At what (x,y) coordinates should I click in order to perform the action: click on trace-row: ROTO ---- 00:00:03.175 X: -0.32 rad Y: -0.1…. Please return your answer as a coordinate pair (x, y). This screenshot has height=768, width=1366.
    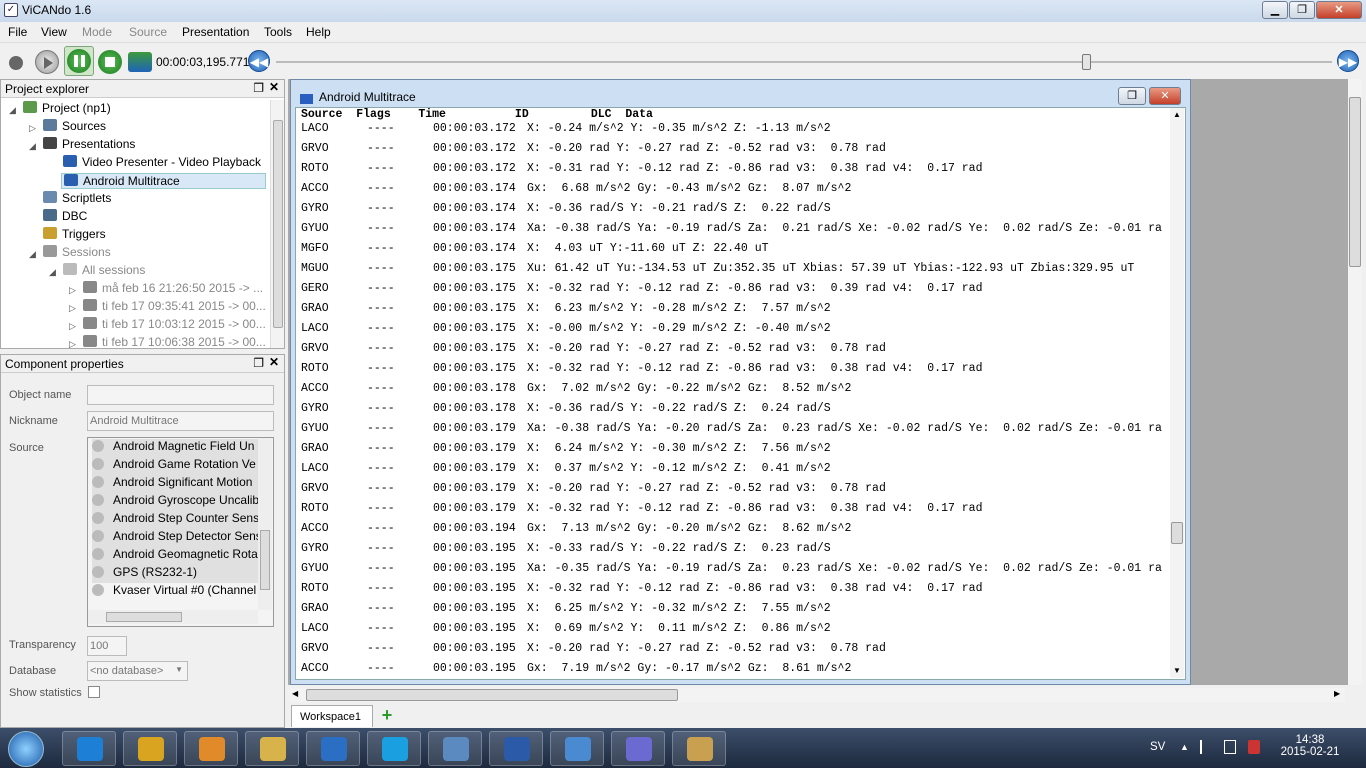
    Looking at the image, I should click on (735, 372).